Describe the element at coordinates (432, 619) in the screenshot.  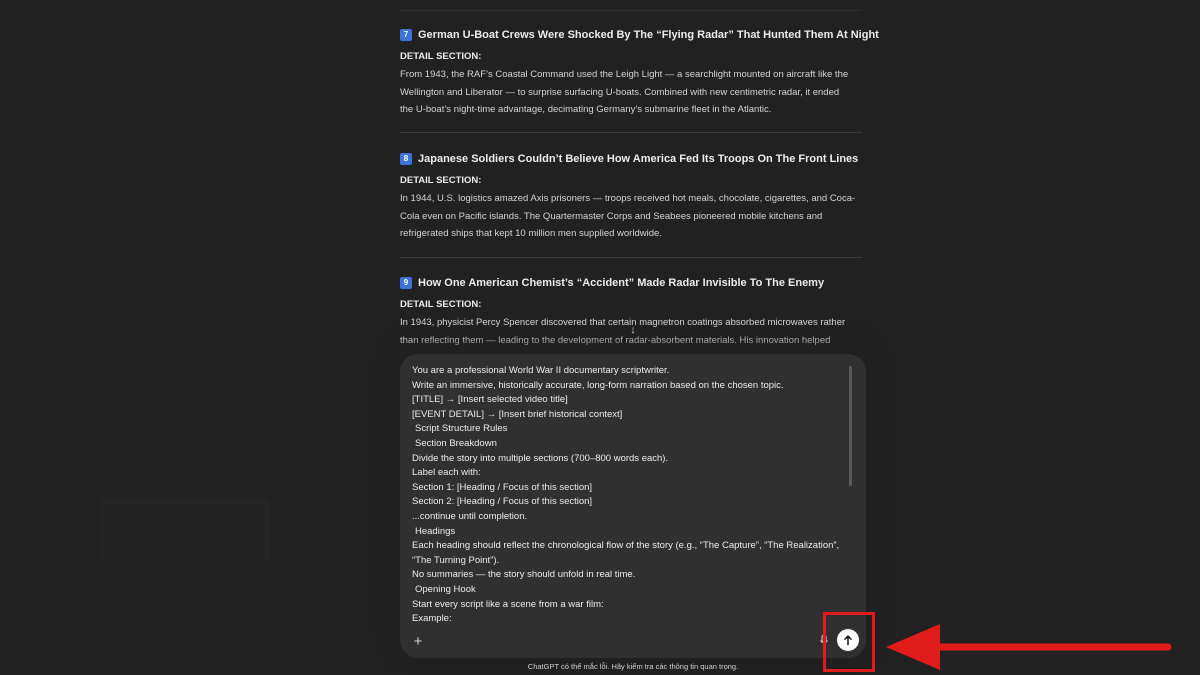
I see `prompt-line: Example:` at that location.